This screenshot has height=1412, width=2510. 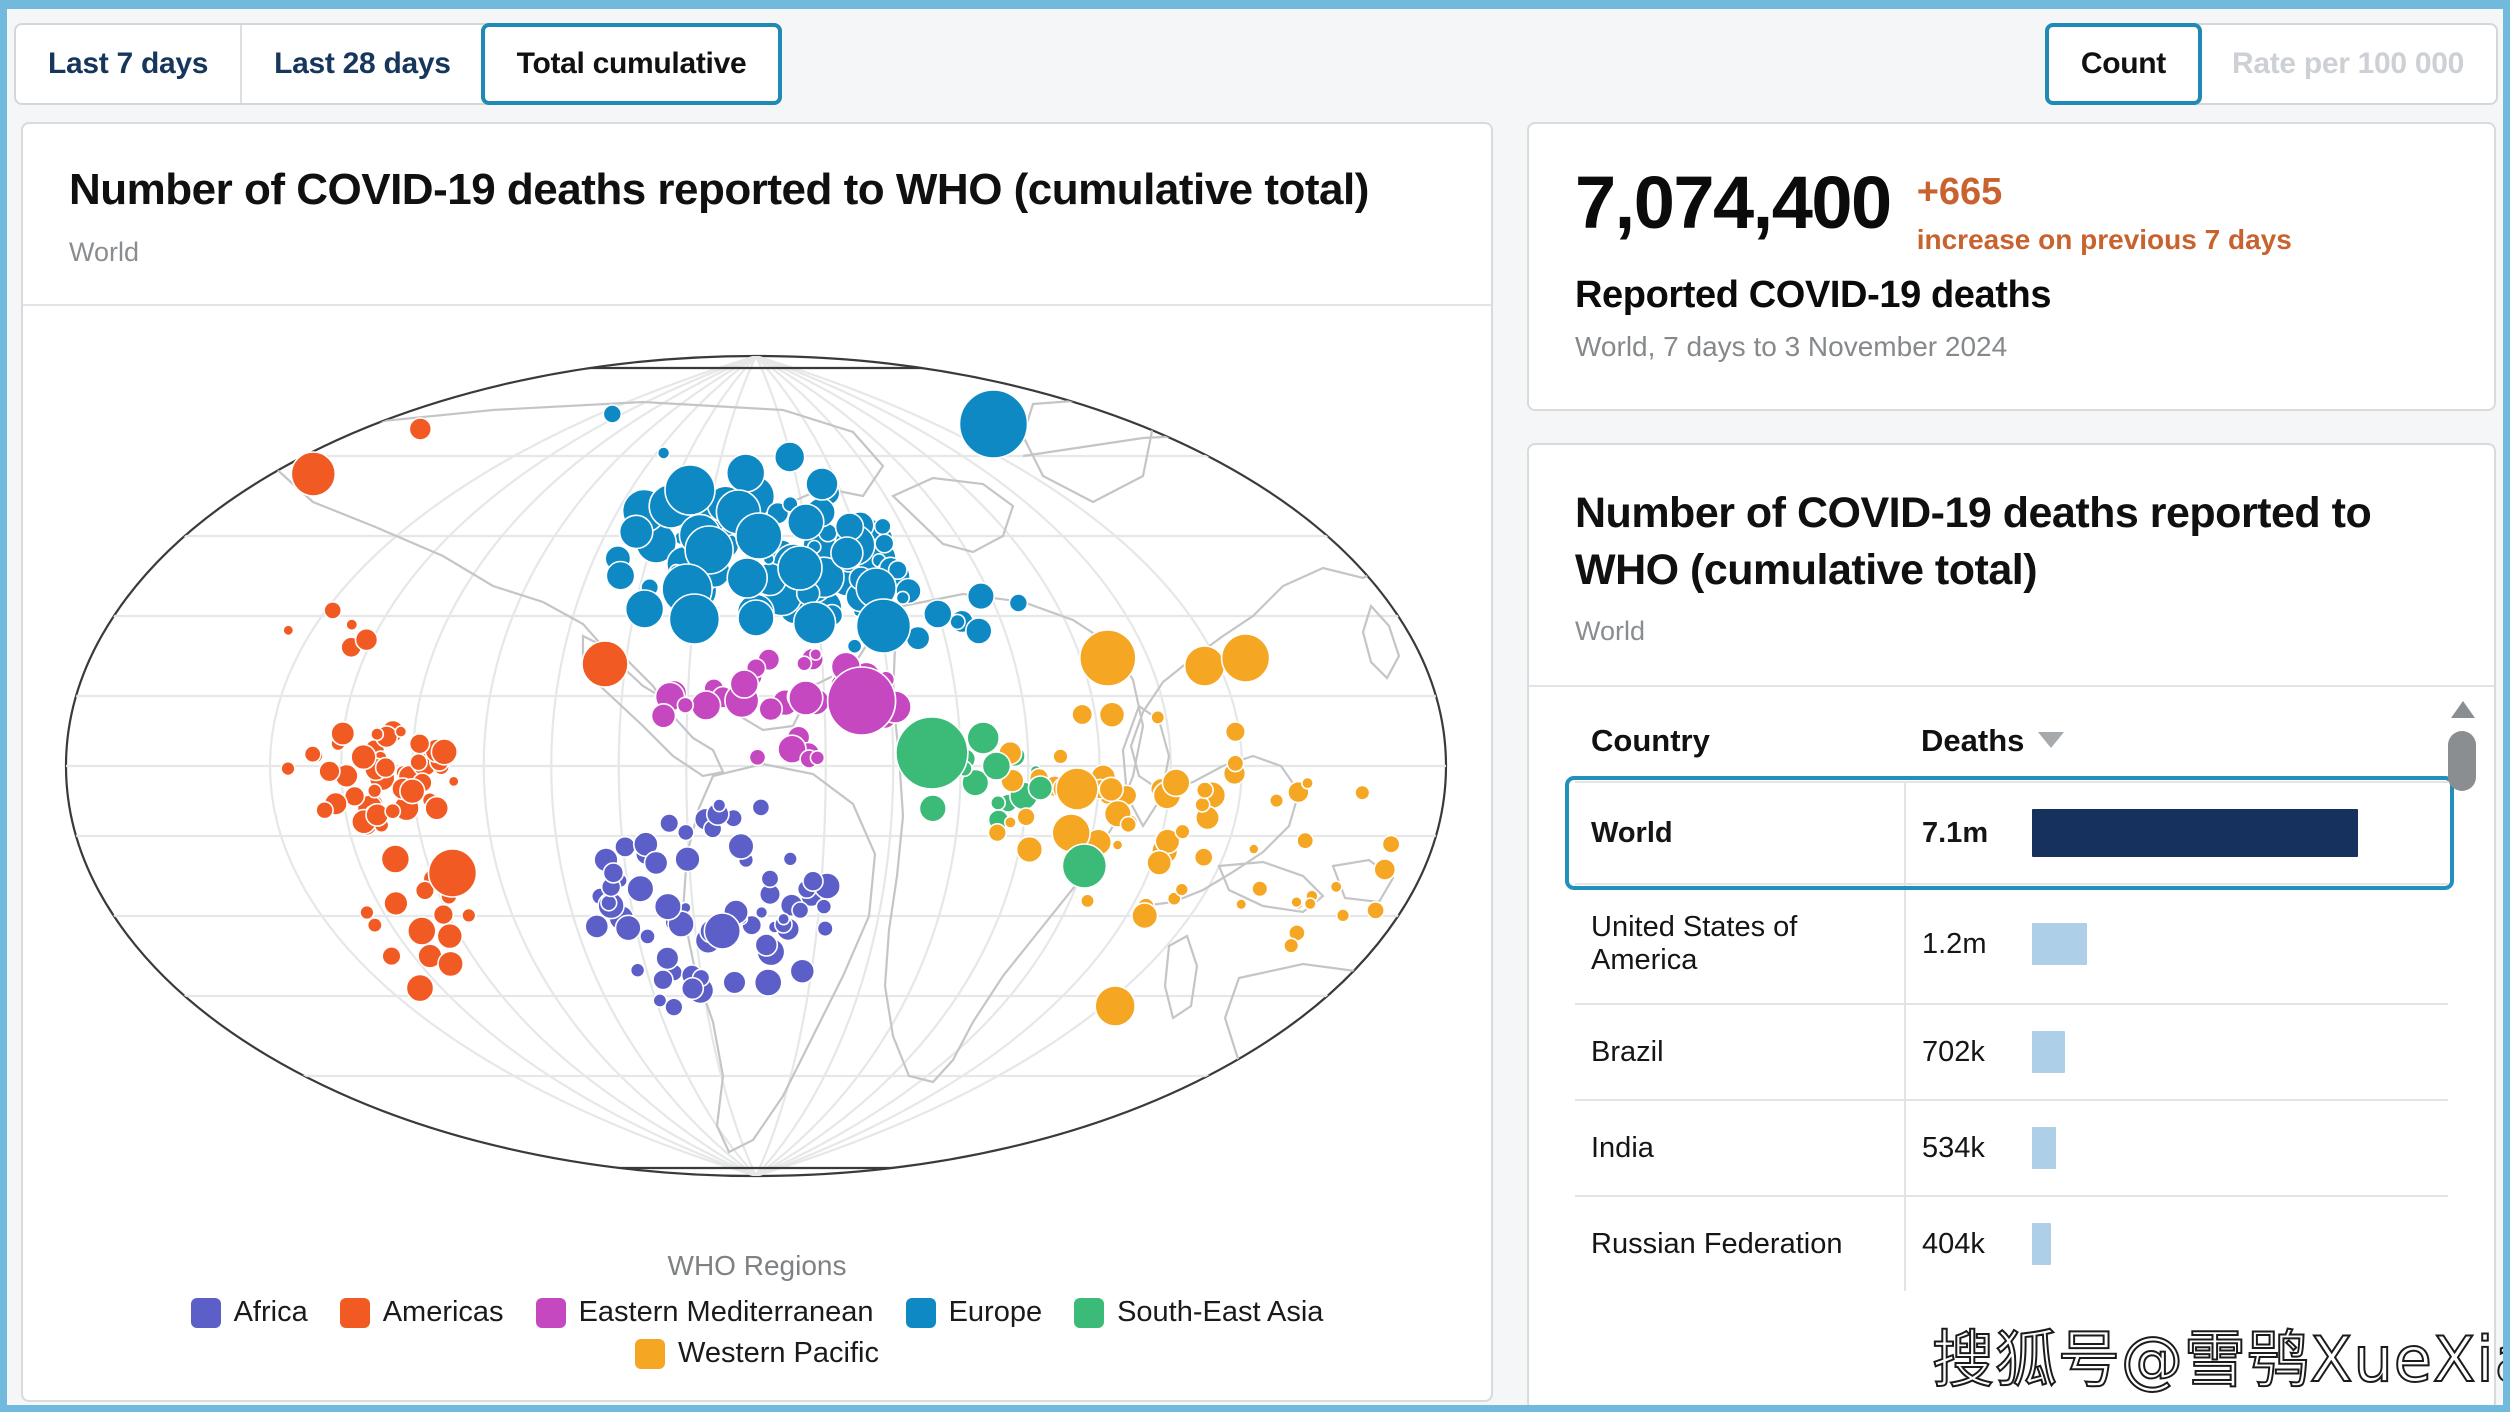 What do you see at coordinates (1740, 749) in the screenshot?
I see `column-header-country: Country` at bounding box center [1740, 749].